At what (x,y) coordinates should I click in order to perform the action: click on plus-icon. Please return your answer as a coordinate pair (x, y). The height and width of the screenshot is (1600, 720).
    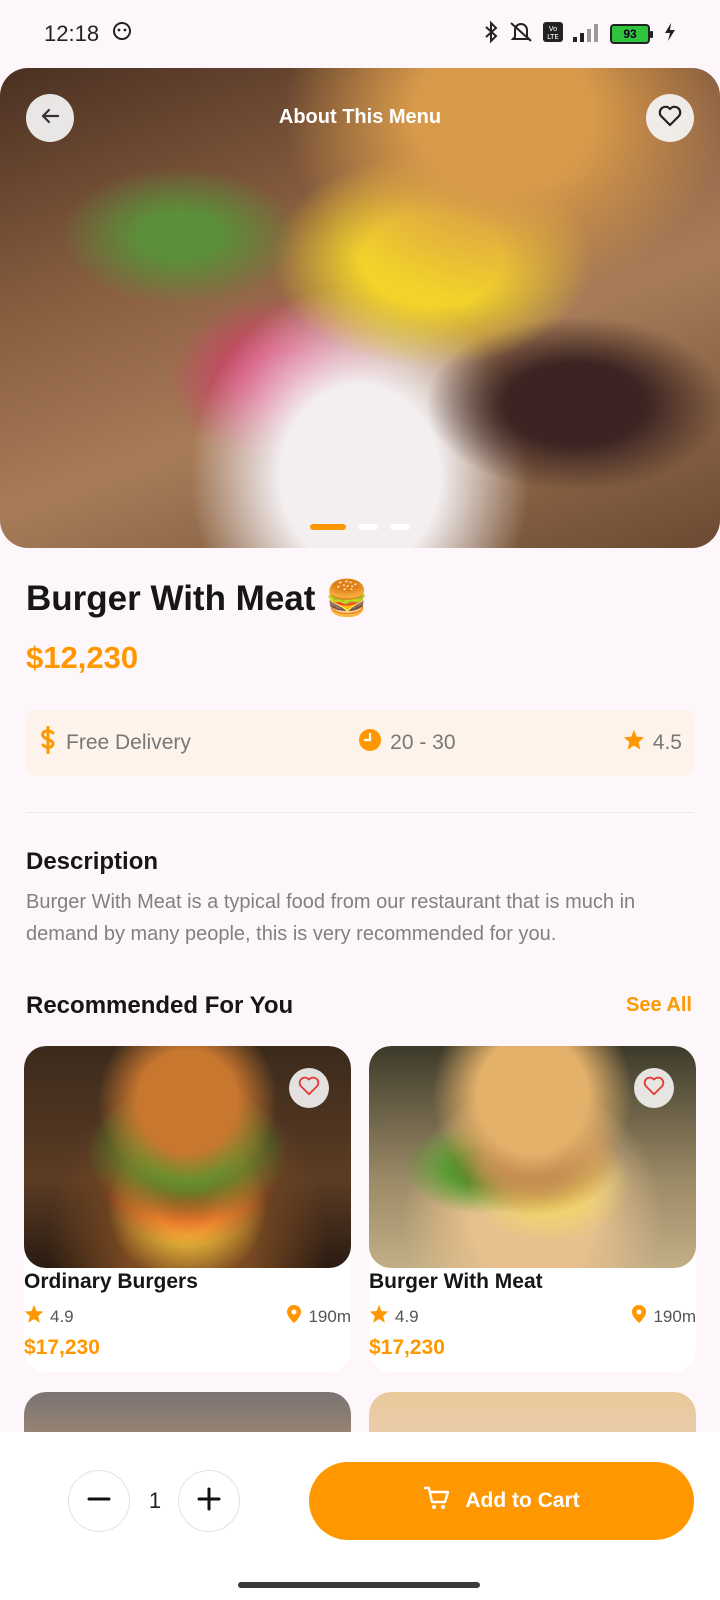
    Looking at the image, I should click on (209, 1501).